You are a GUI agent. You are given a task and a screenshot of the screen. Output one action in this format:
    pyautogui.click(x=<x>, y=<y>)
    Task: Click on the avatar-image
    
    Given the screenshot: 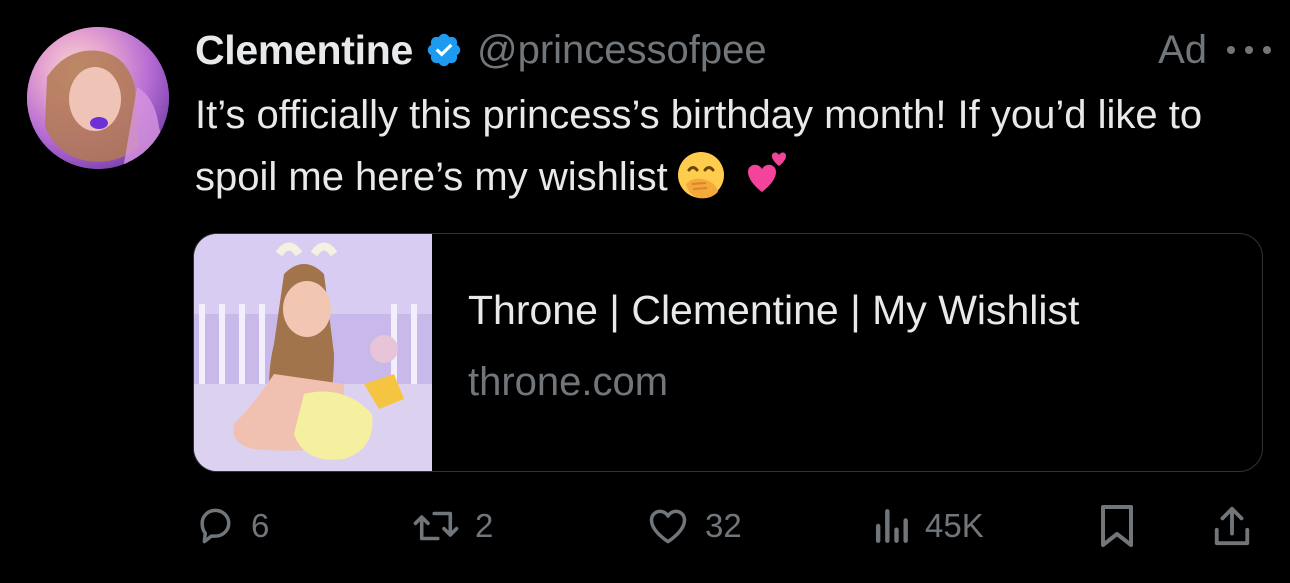 What is the action you would take?
    pyautogui.click(x=98, y=98)
    